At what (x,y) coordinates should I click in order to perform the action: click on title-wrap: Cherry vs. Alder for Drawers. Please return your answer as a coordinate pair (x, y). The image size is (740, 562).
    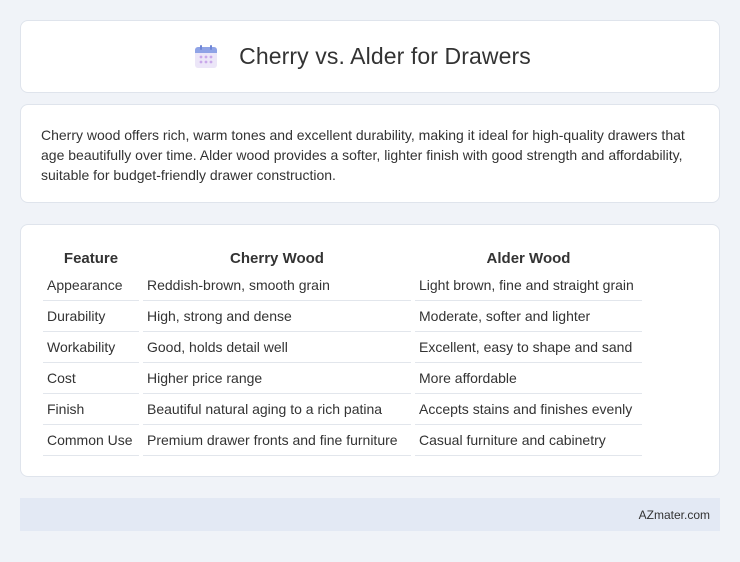
    Looking at the image, I should click on (362, 56).